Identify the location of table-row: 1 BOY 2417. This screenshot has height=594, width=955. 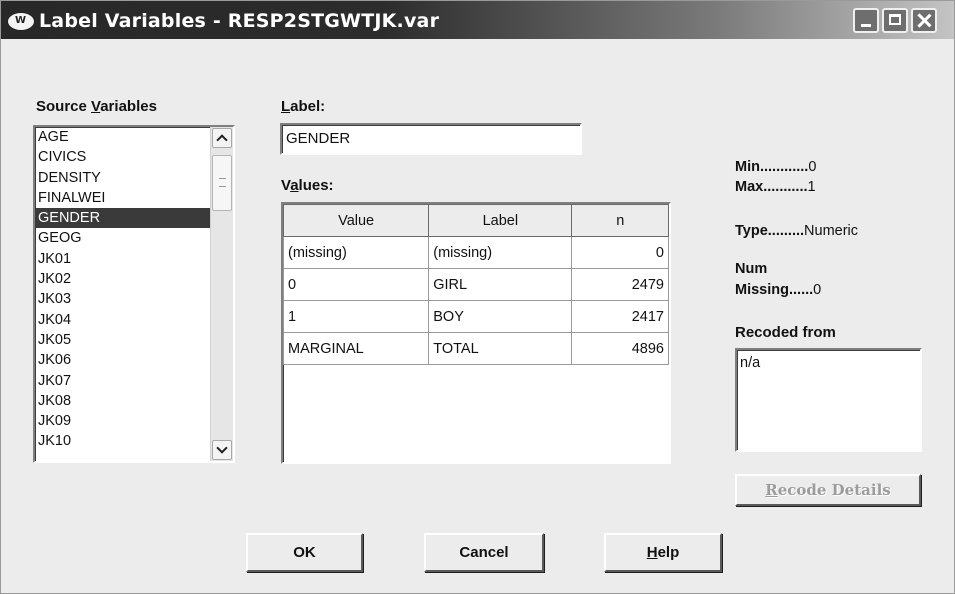
(475, 316).